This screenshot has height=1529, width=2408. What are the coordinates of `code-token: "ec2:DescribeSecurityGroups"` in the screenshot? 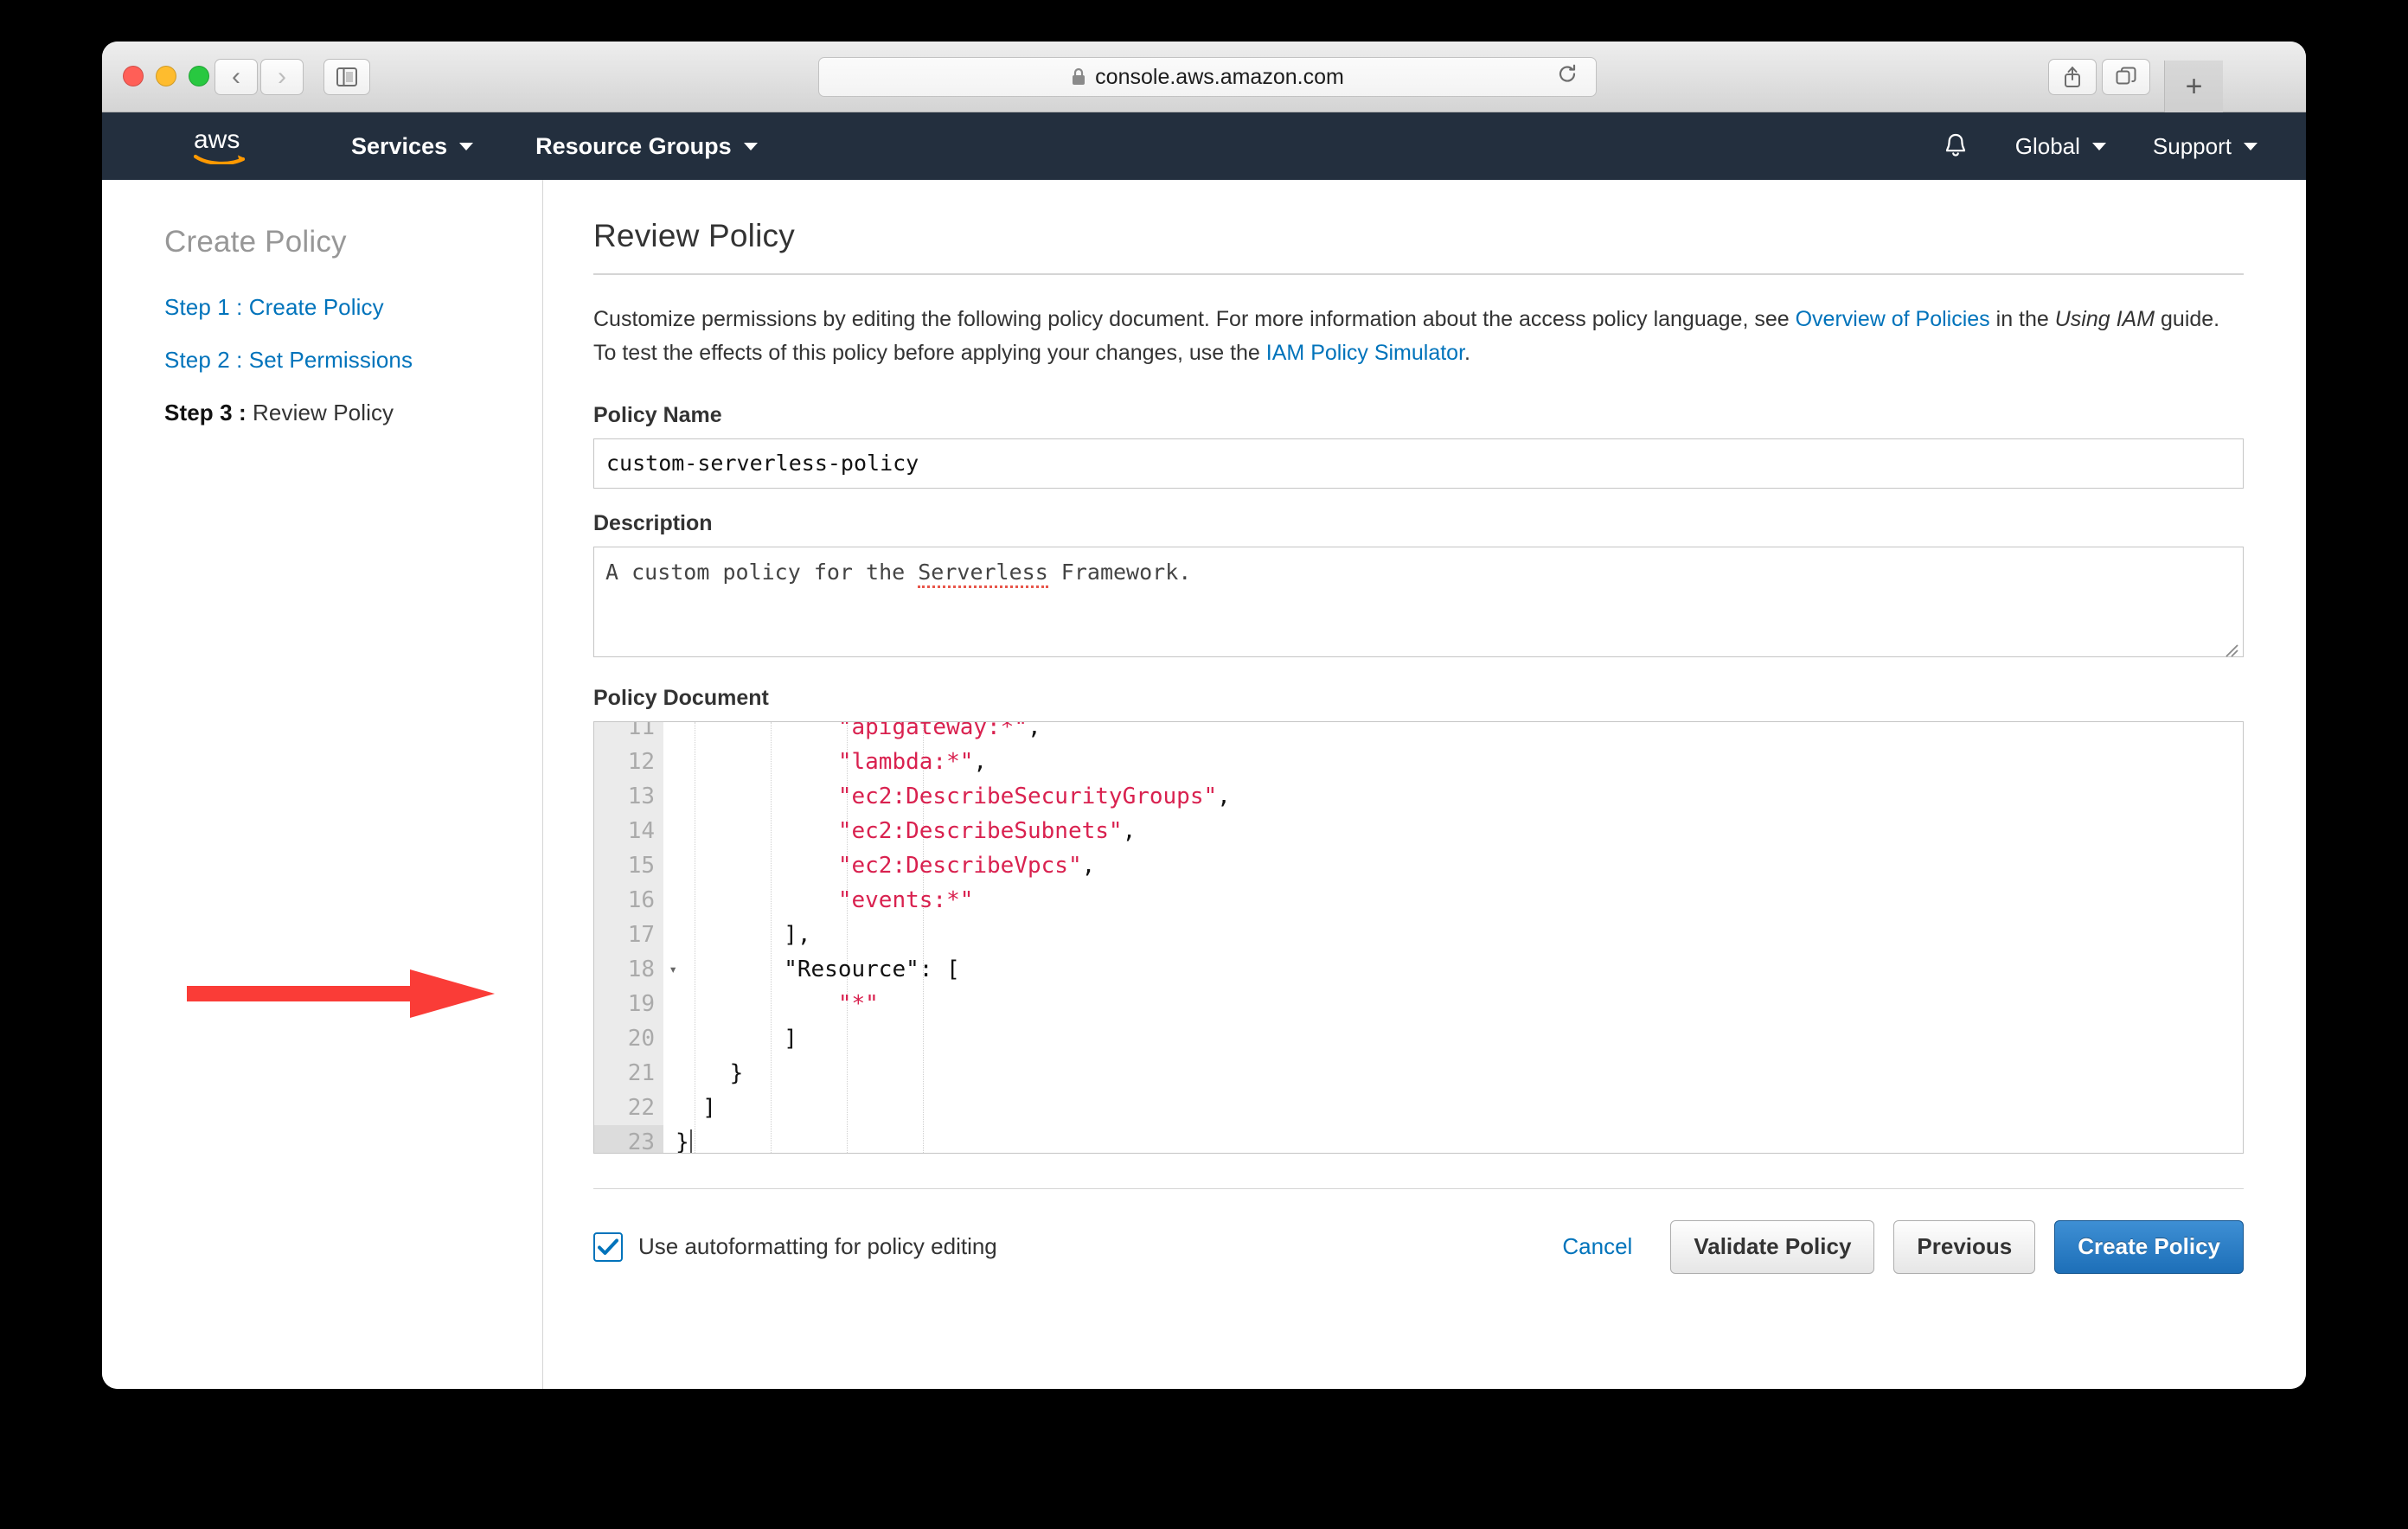 It's located at (1027, 796).